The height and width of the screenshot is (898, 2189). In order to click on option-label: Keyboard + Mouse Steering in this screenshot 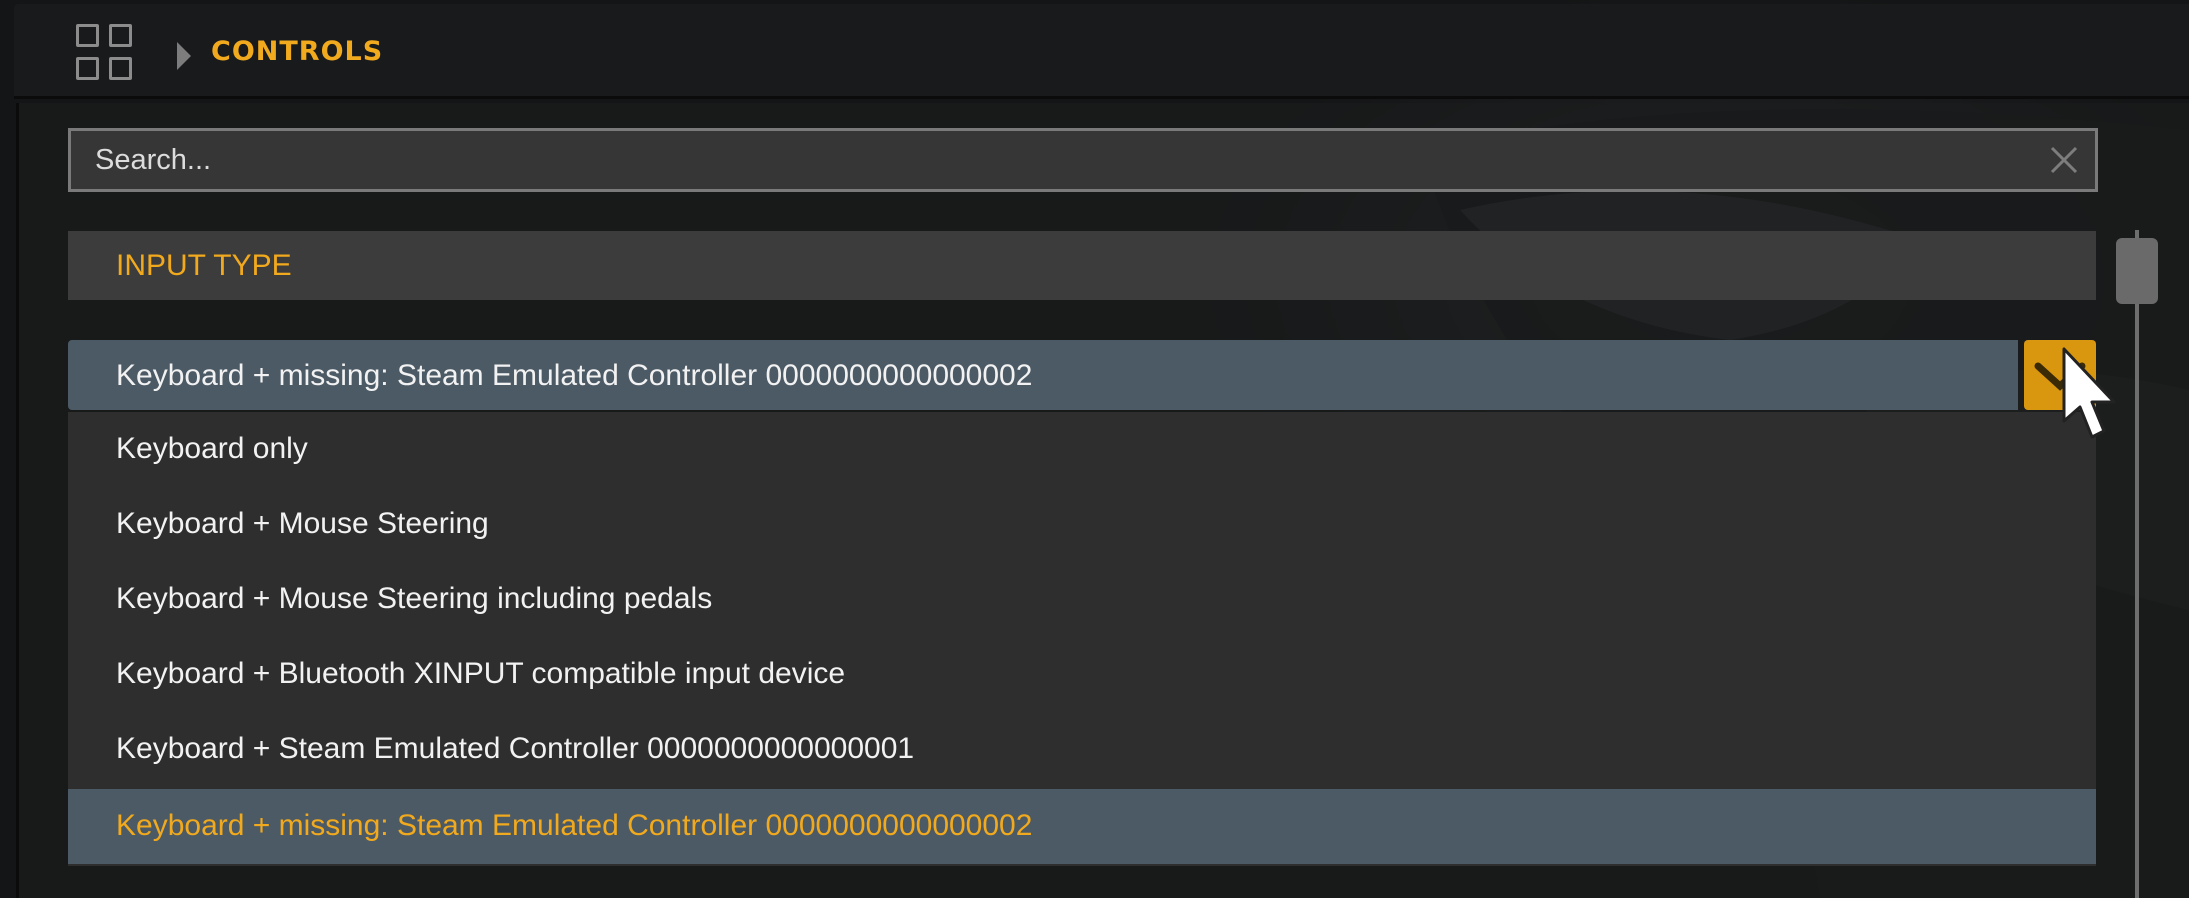, I will do `click(302, 523)`.